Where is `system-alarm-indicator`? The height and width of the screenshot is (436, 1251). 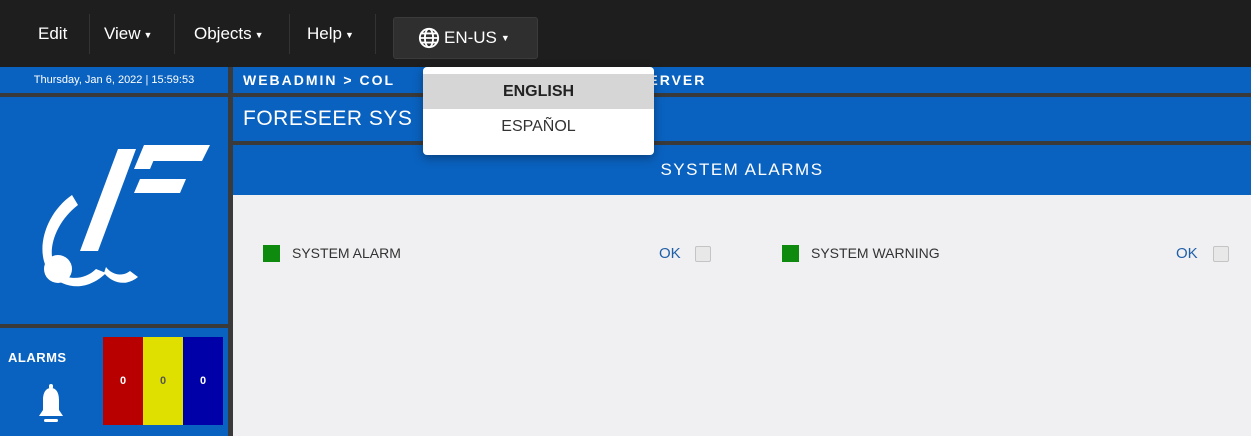
system-alarm-indicator is located at coordinates (271, 253).